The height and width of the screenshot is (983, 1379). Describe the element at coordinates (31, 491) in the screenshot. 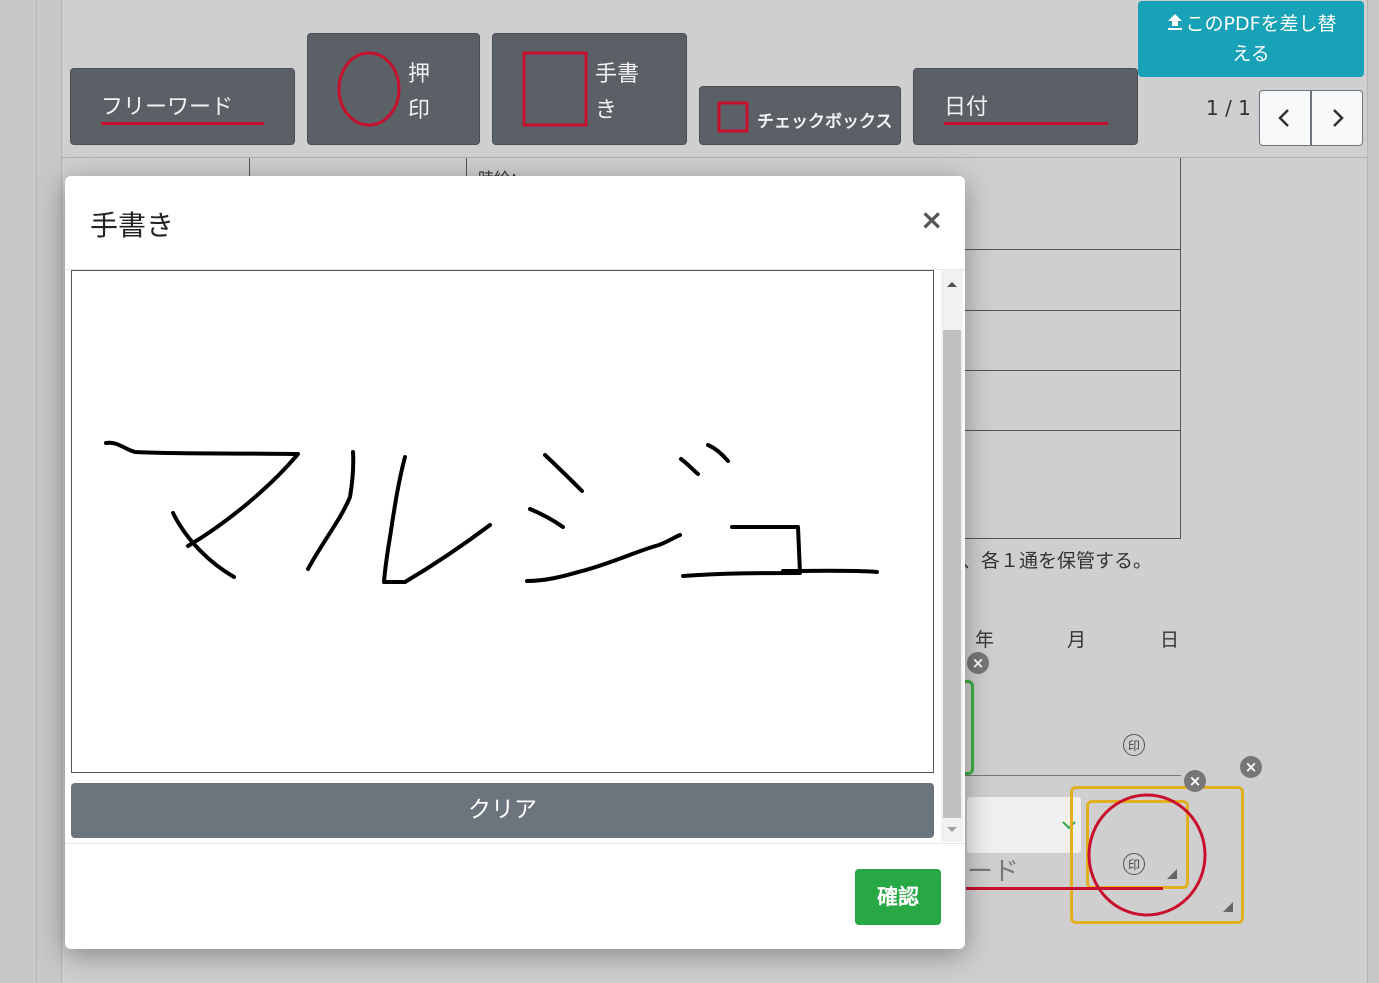

I see `left-rail` at that location.